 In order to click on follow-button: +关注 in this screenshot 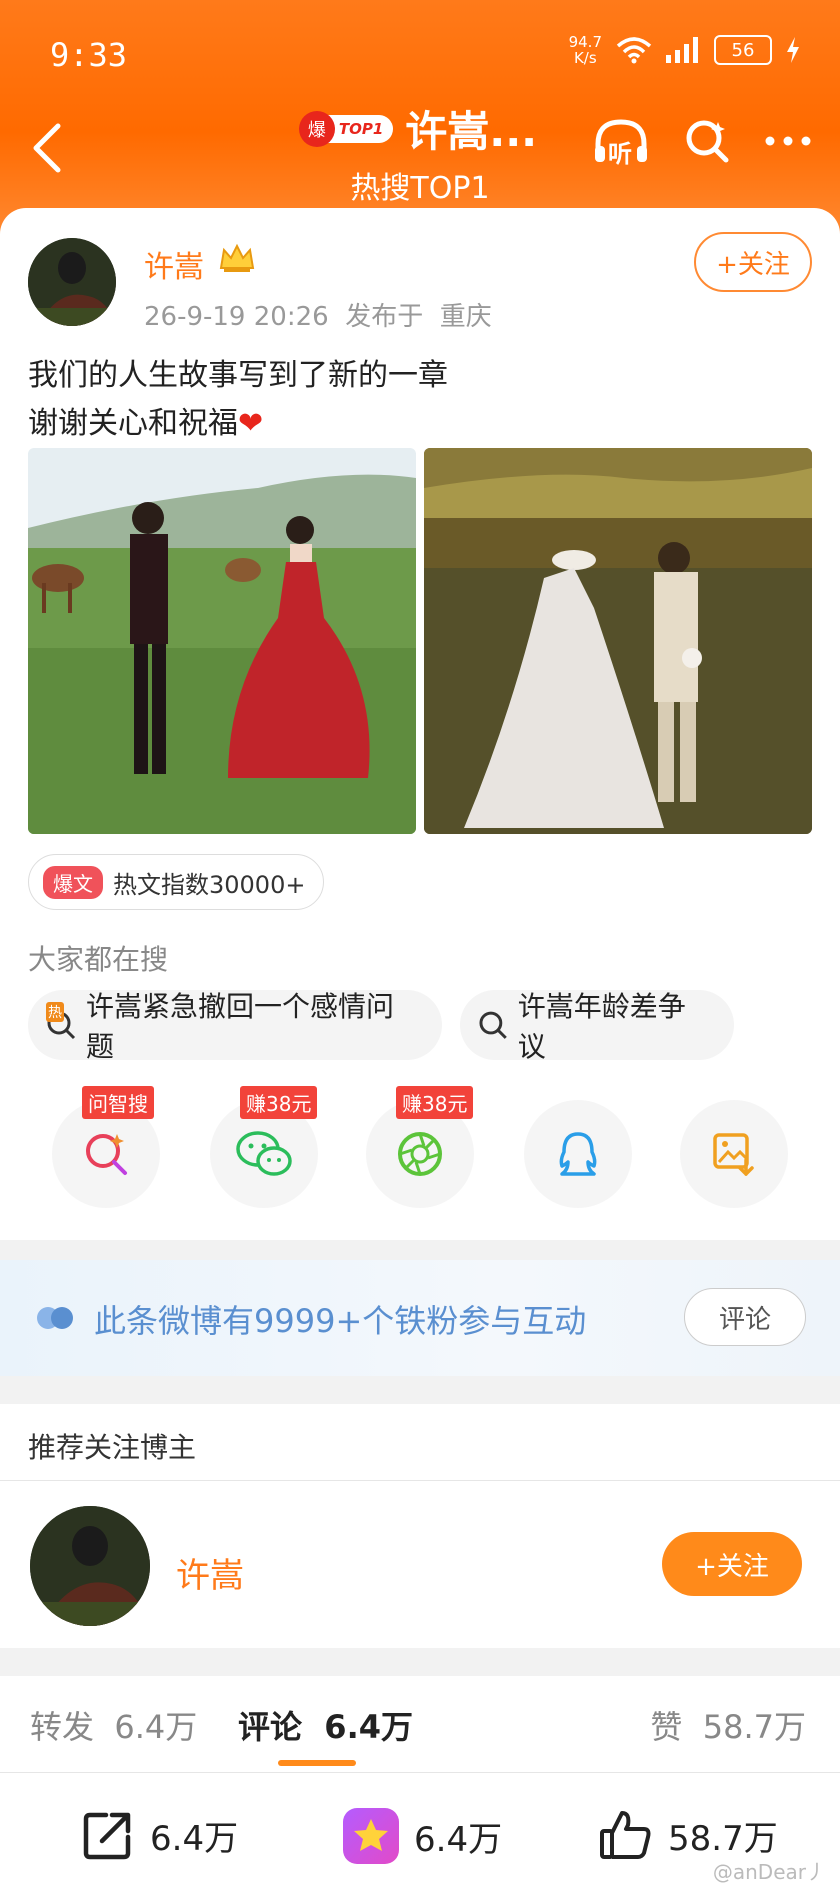, I will do `click(753, 262)`.